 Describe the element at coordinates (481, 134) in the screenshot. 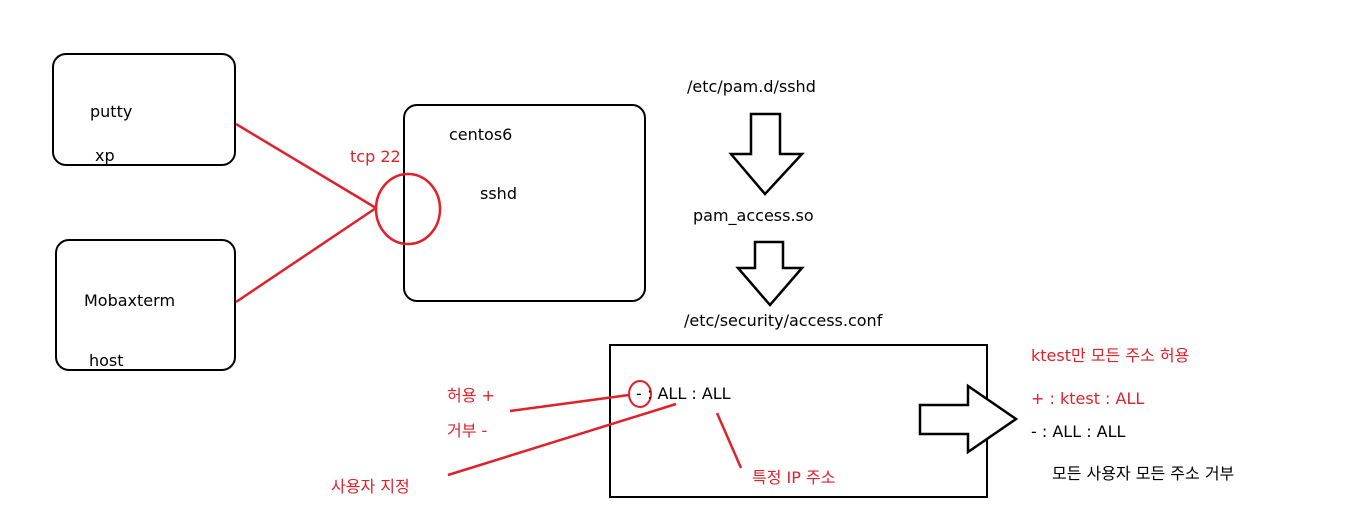

I see `server-name-label: centos6` at that location.